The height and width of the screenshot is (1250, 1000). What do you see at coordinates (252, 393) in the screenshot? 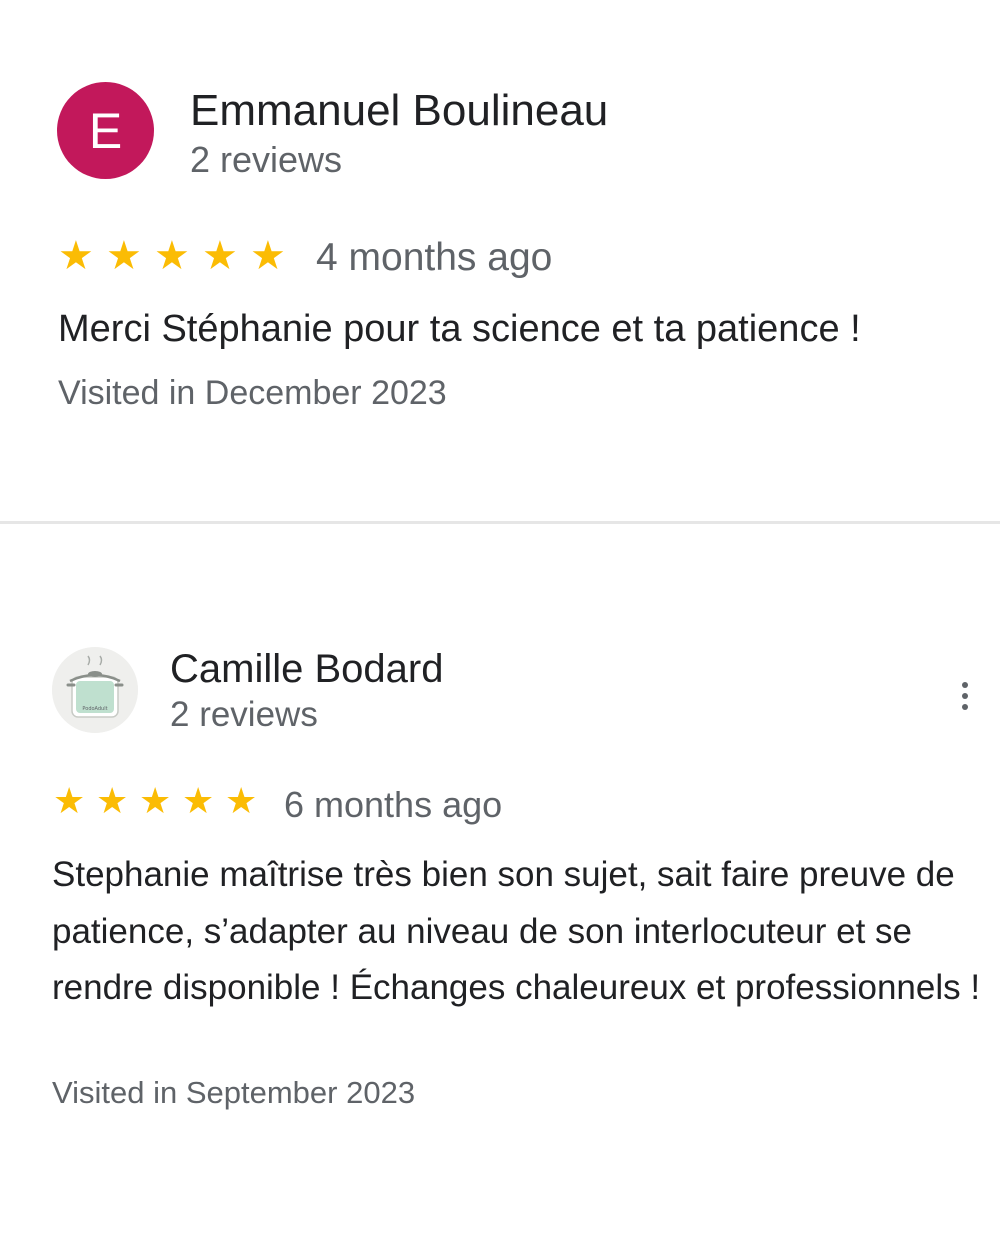
I see `visit-date: Visited in December 2023` at bounding box center [252, 393].